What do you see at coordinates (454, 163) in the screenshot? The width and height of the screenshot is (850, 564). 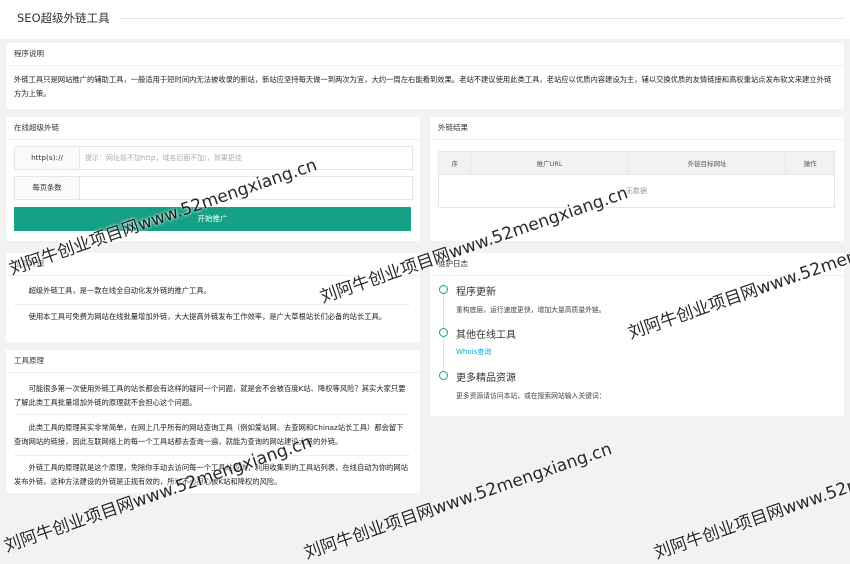 I see `col-index: 序` at bounding box center [454, 163].